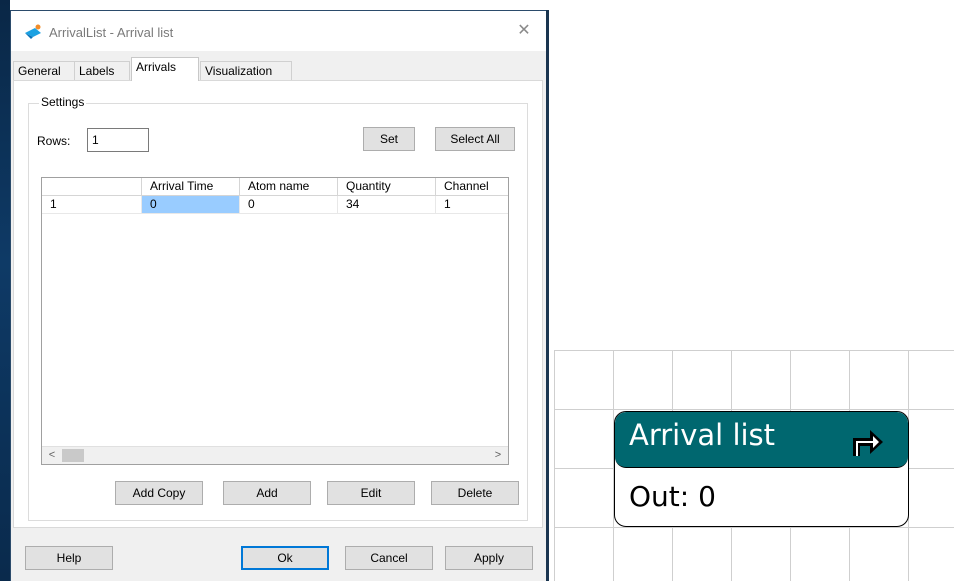  What do you see at coordinates (73, 455) in the screenshot?
I see `scroll-thumb` at bounding box center [73, 455].